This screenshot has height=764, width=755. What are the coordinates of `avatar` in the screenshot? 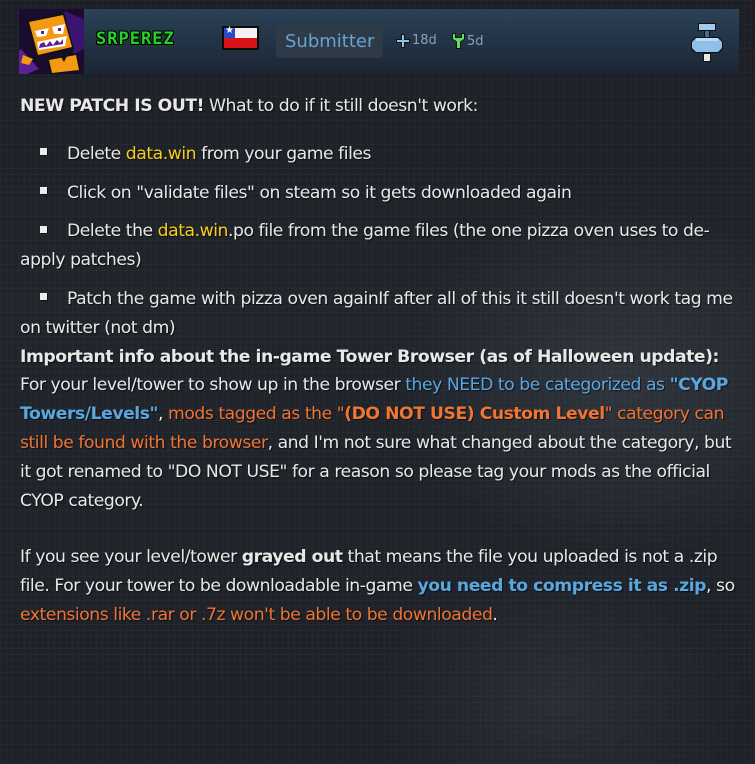 It's located at (51, 41).